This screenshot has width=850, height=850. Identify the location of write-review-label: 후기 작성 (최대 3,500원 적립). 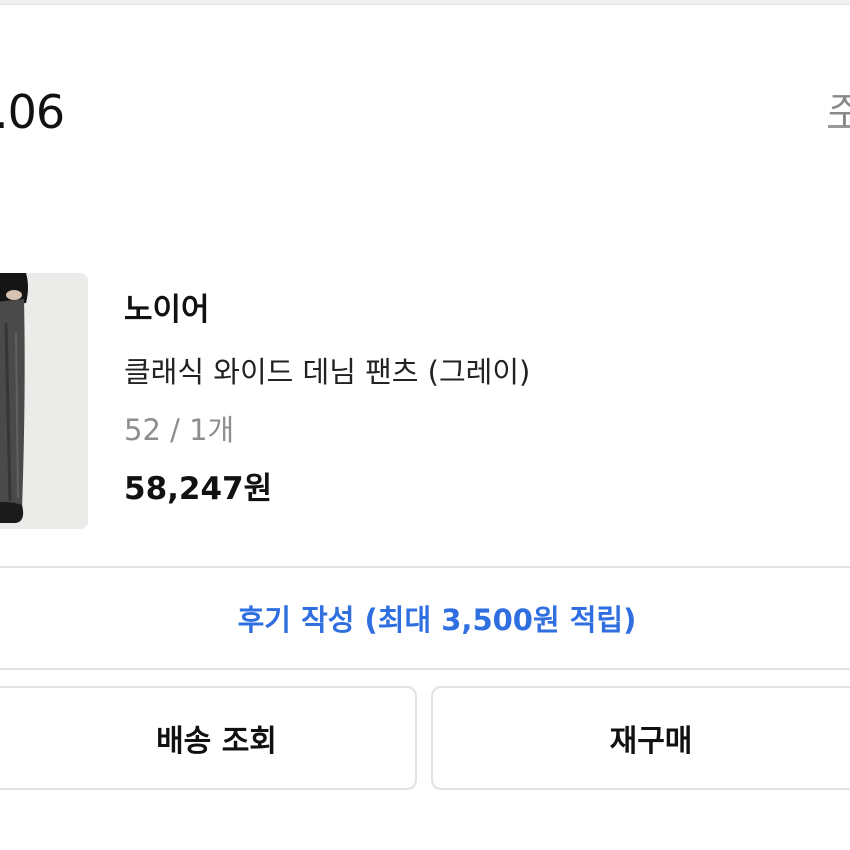
(437, 620).